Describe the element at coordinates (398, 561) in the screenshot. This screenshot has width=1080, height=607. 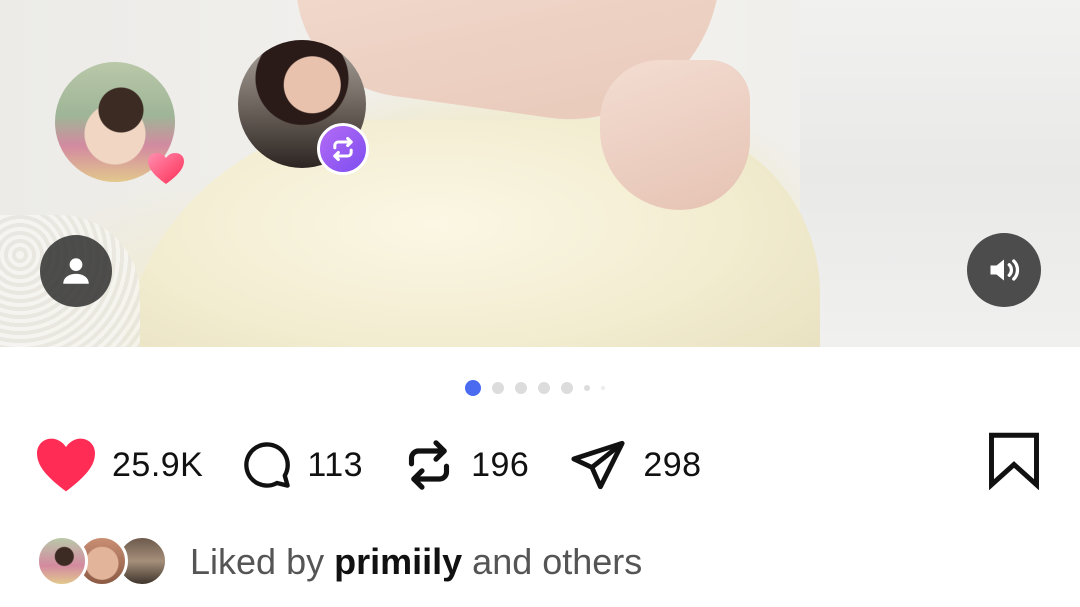
I see `liked-by-username: primiily` at that location.